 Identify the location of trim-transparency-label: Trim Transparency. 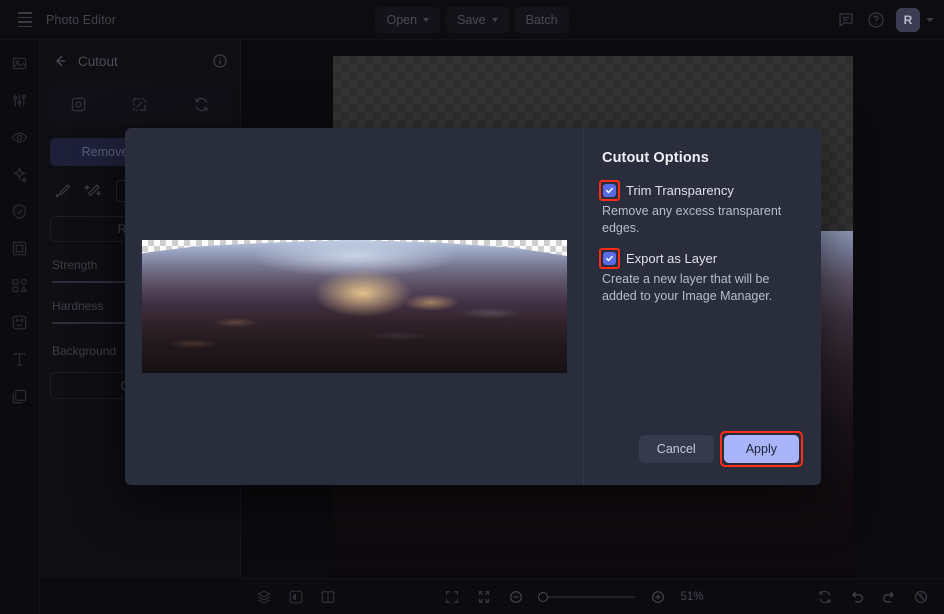
(680, 190).